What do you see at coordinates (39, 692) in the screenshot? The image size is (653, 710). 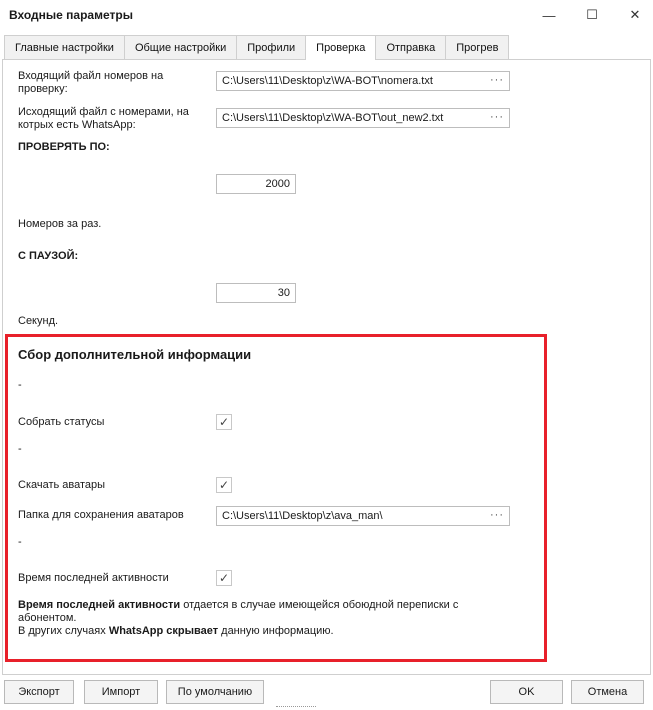 I see `export-button: Экспорт` at bounding box center [39, 692].